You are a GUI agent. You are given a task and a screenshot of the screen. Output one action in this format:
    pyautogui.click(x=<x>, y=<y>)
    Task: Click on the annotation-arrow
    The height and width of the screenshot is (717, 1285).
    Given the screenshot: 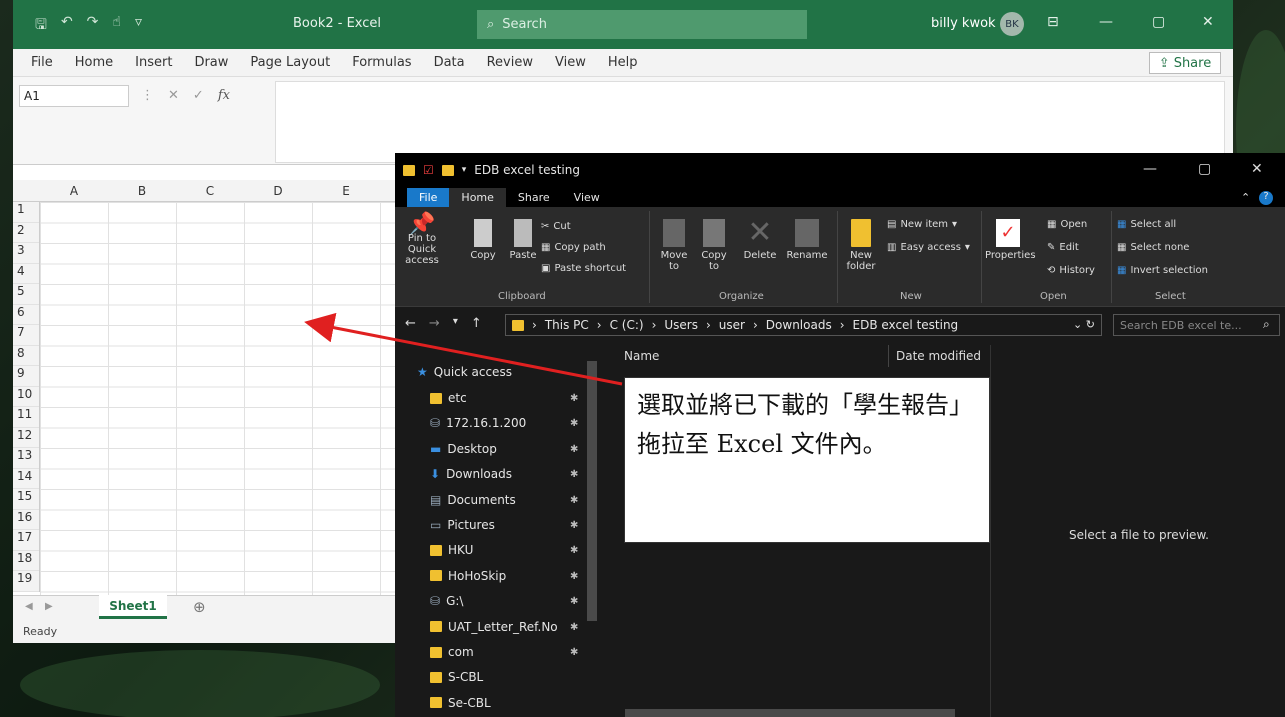 What is the action you would take?
    pyautogui.click(x=463, y=349)
    